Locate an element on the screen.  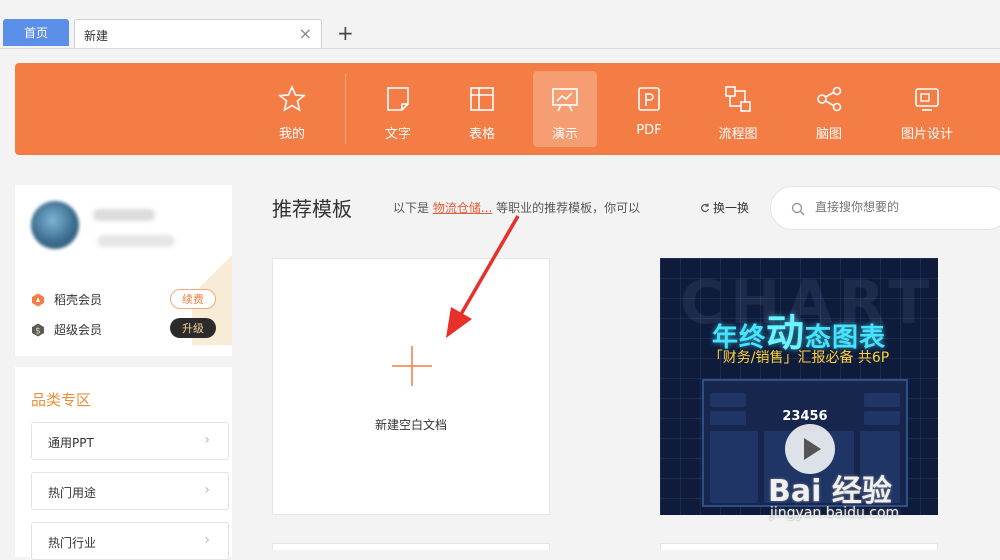
toolbar-item-pdf: PDF is located at coordinates (649, 109).